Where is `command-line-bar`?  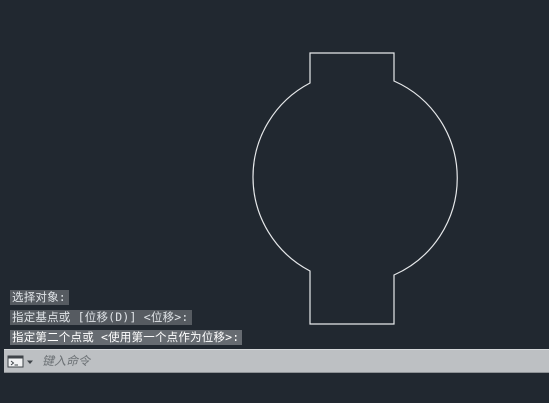 command-line-bar is located at coordinates (276, 361).